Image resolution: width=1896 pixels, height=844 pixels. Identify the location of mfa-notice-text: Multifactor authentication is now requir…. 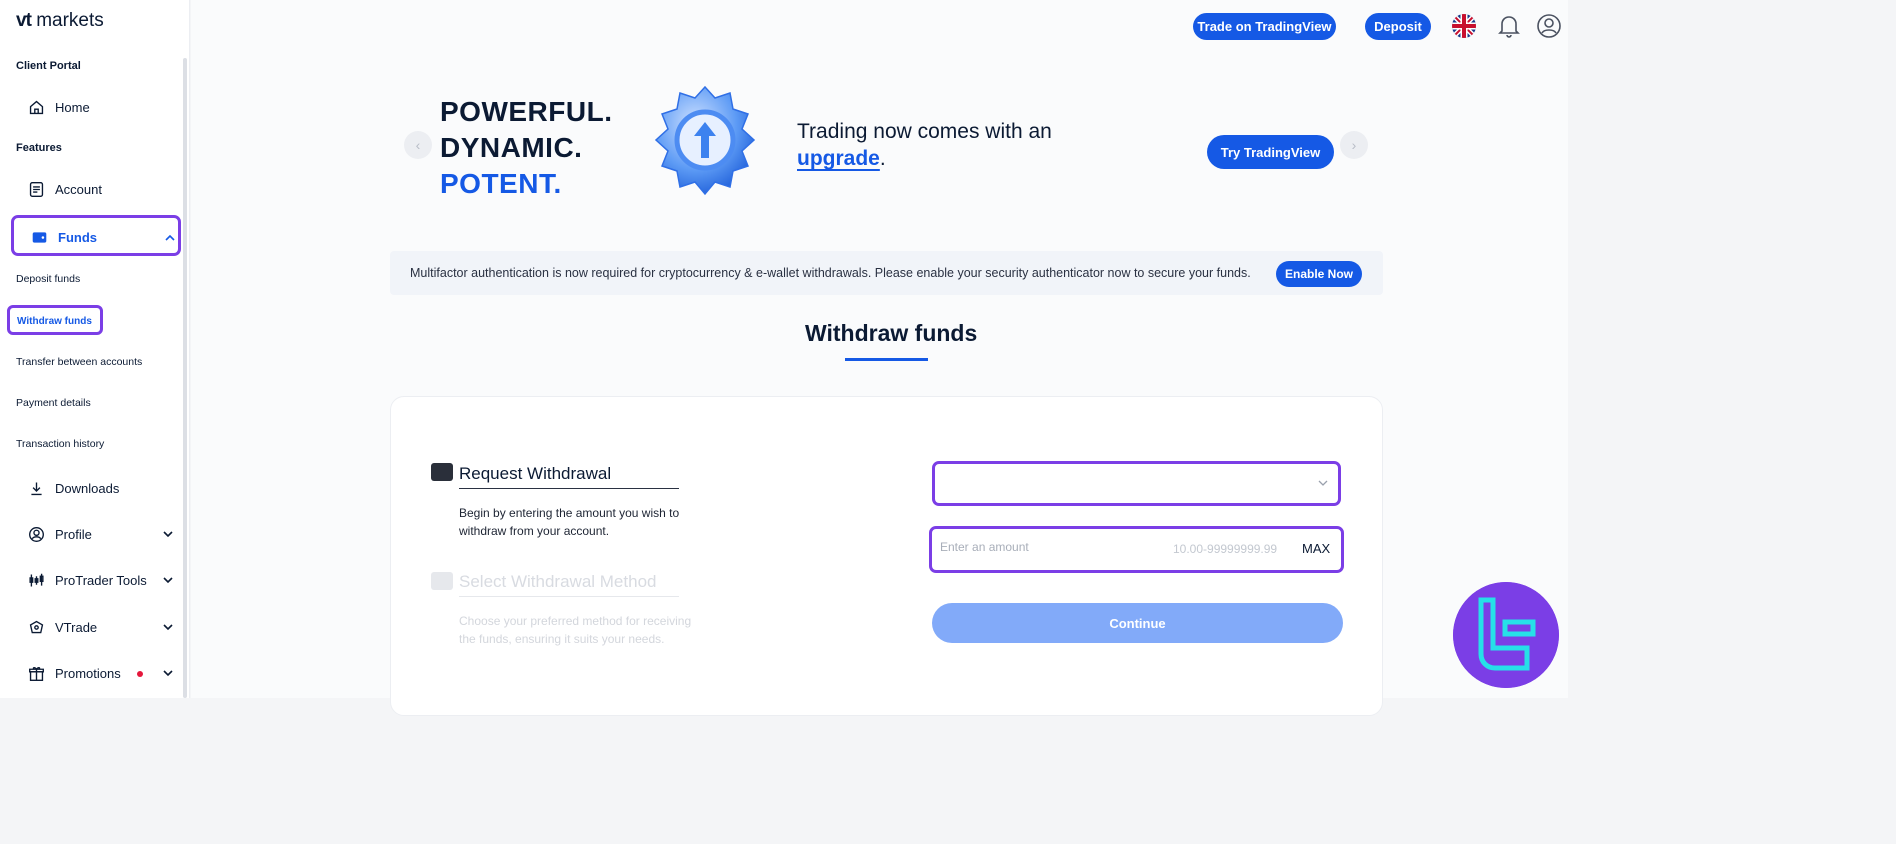
(830, 273).